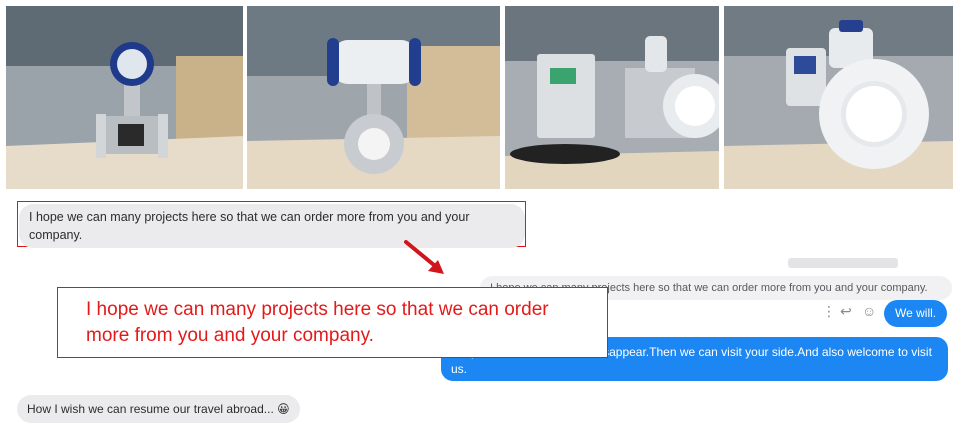 The width and height of the screenshot is (960, 428). Describe the element at coordinates (869, 311) in the screenshot. I see `emoji-icon: ☺` at that location.